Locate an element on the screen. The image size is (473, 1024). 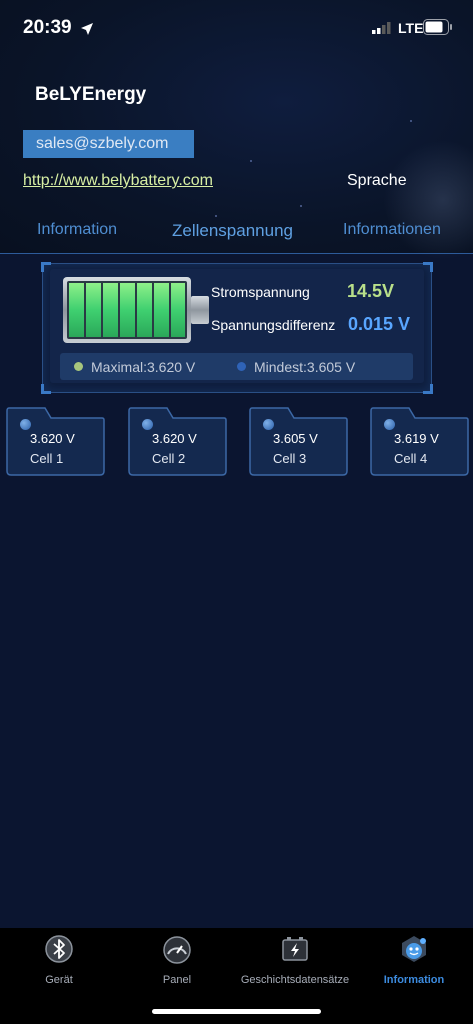
cell-card: 3.620 V Cell 1 is located at coordinates (55, 442).